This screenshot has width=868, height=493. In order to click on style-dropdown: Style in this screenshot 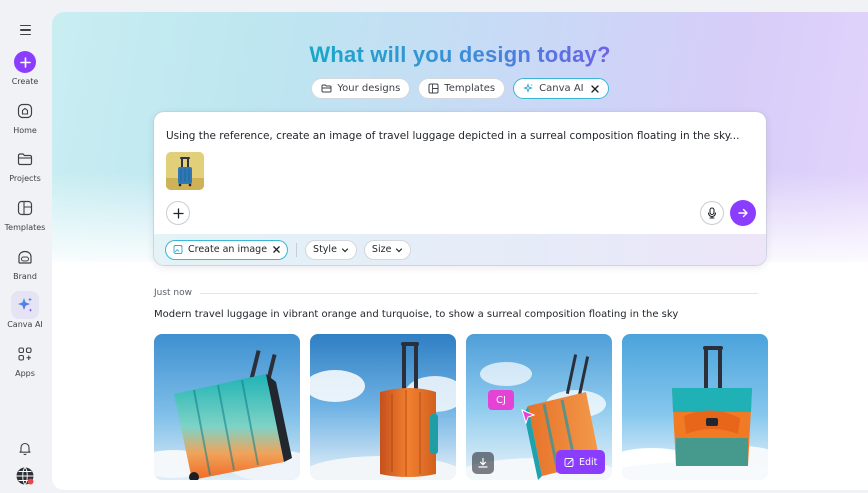, I will do `click(331, 249)`.